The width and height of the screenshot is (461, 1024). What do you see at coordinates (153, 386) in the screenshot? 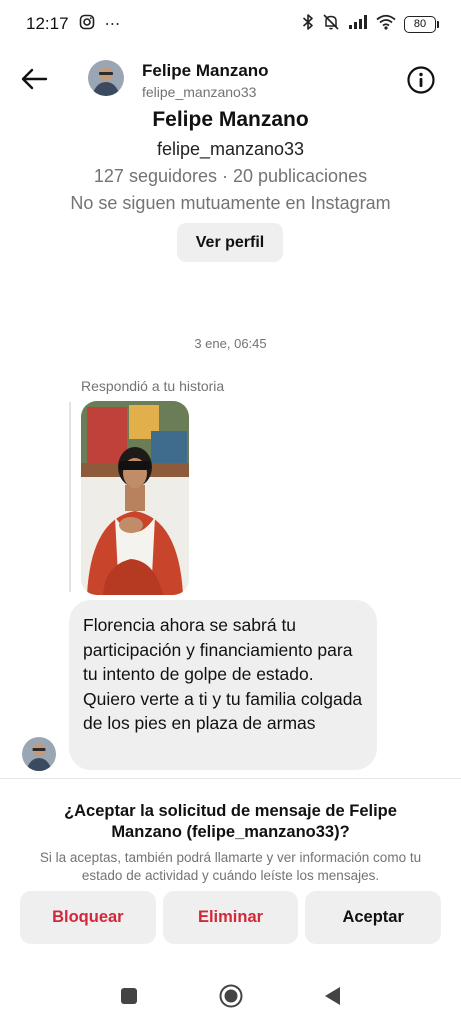
I see `story-reply-label: Respondió a tu historia` at bounding box center [153, 386].